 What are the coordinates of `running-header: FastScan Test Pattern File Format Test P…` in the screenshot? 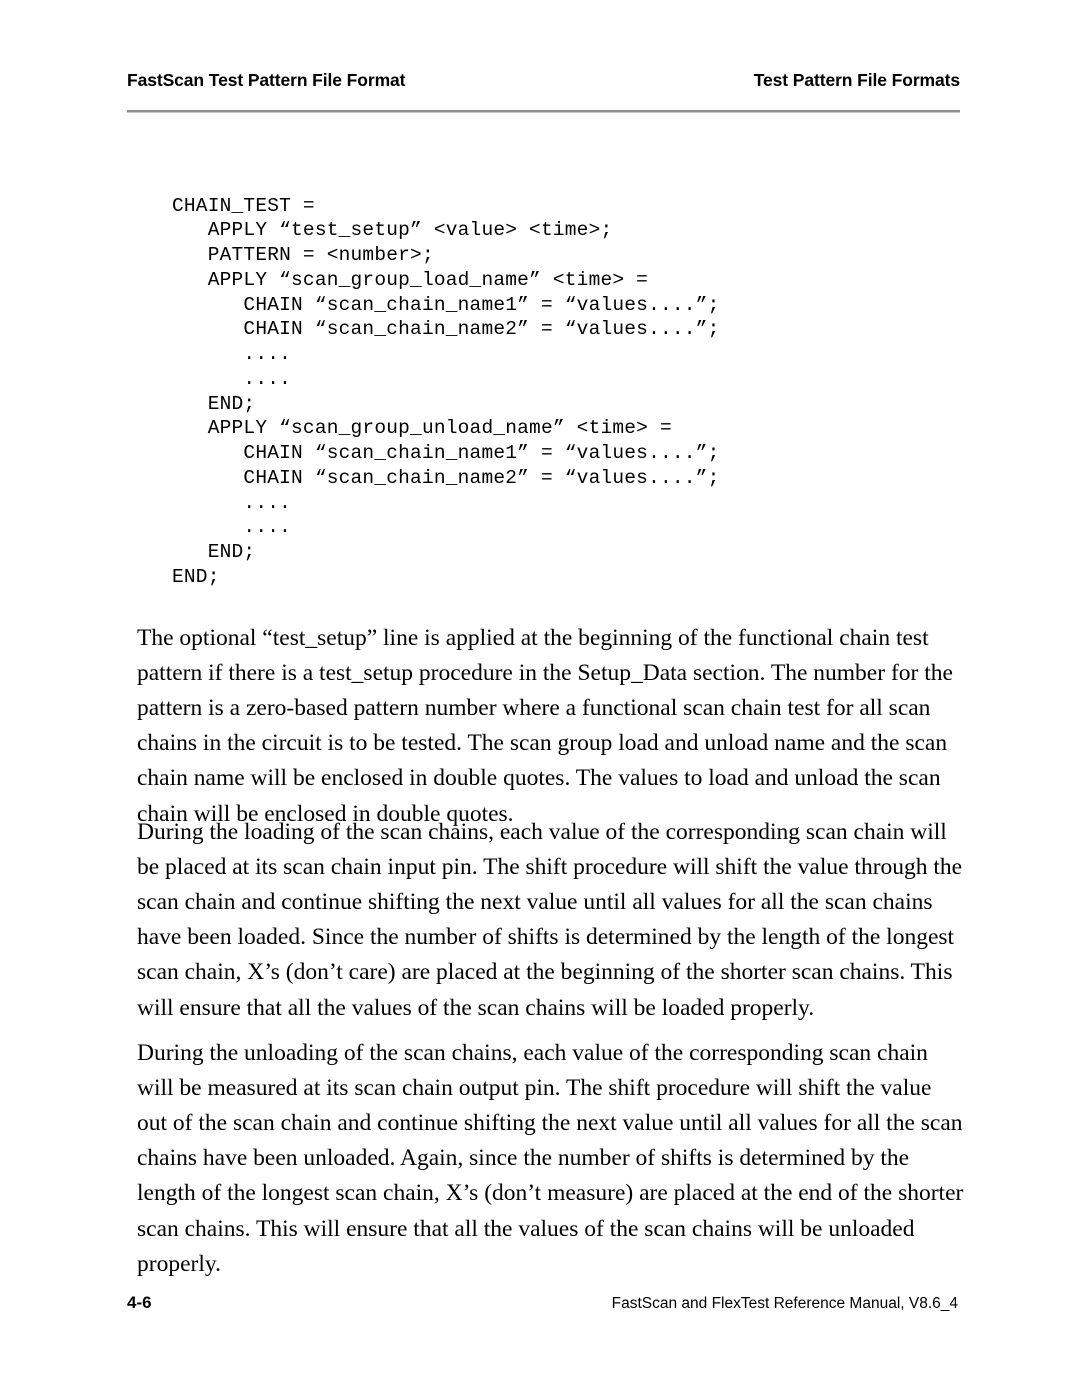 It's located at (543, 80).